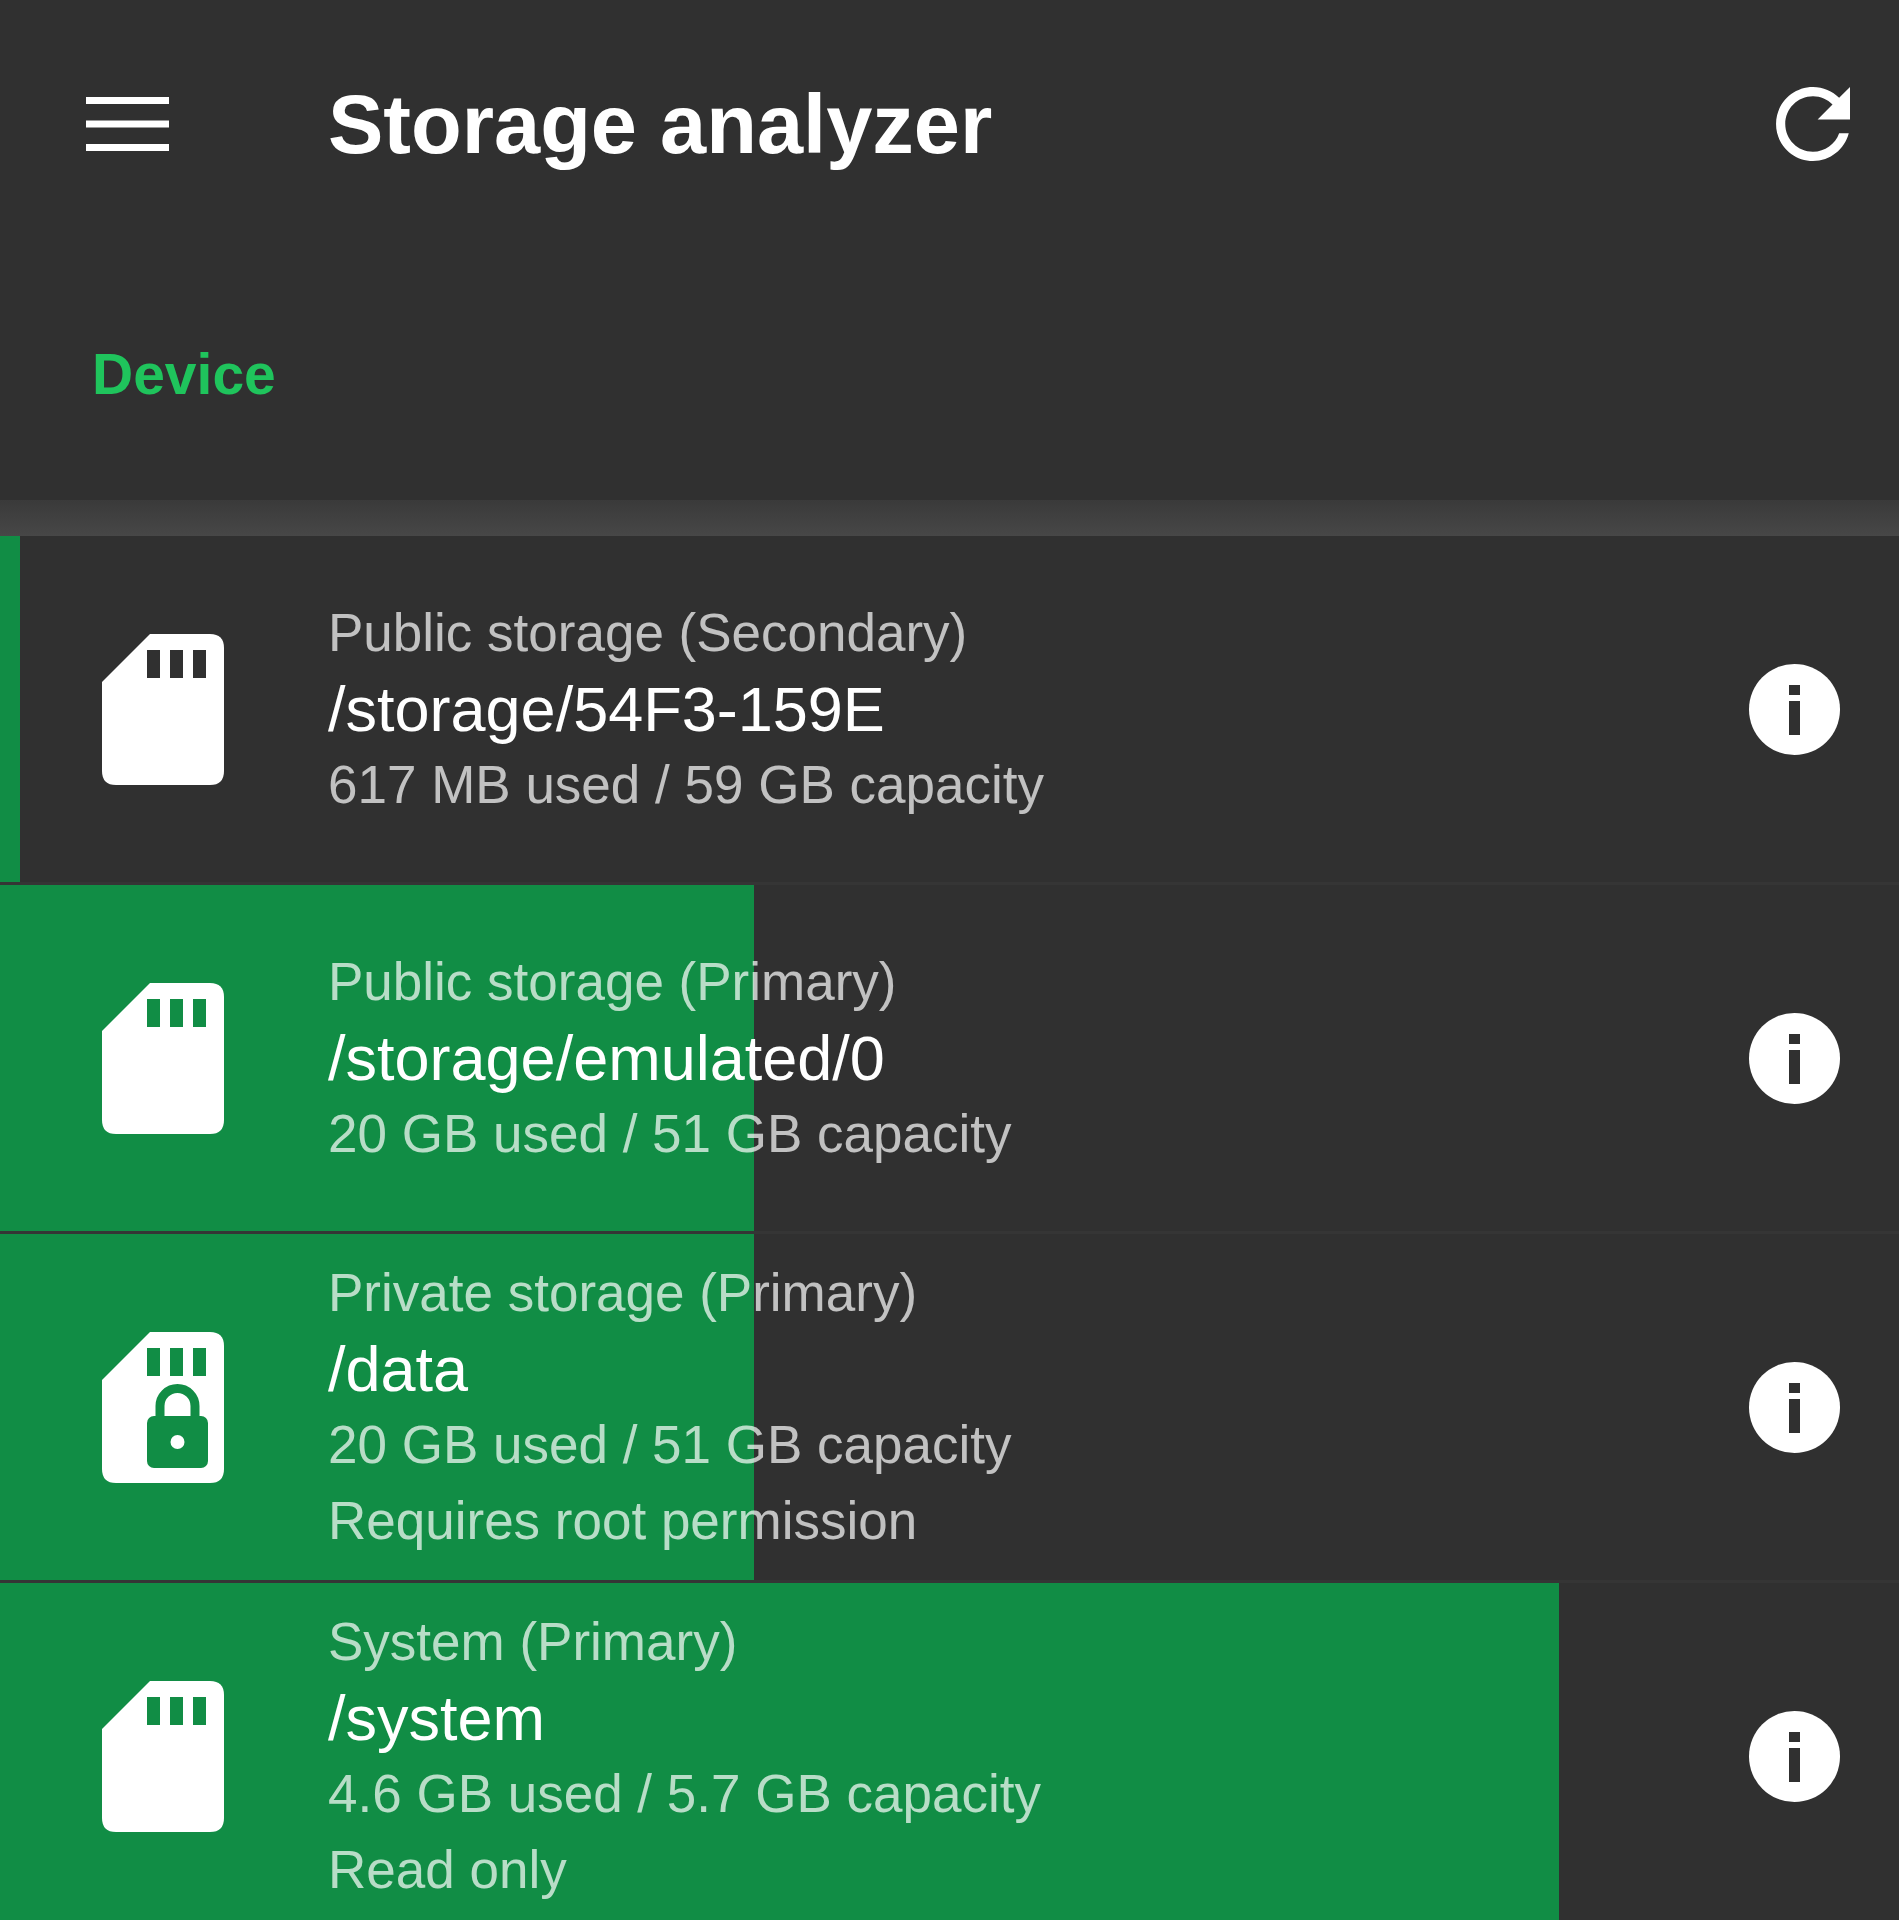 This screenshot has height=1920, width=1899. I want to click on storage-note: Requires root permission, so click(623, 1521).